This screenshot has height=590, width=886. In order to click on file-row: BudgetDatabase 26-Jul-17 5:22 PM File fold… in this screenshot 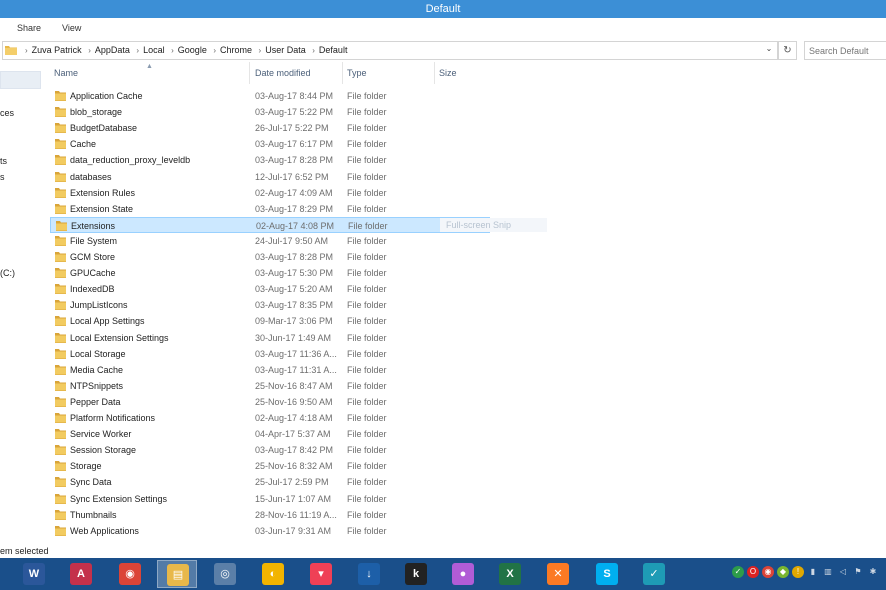, I will do `click(320, 128)`.